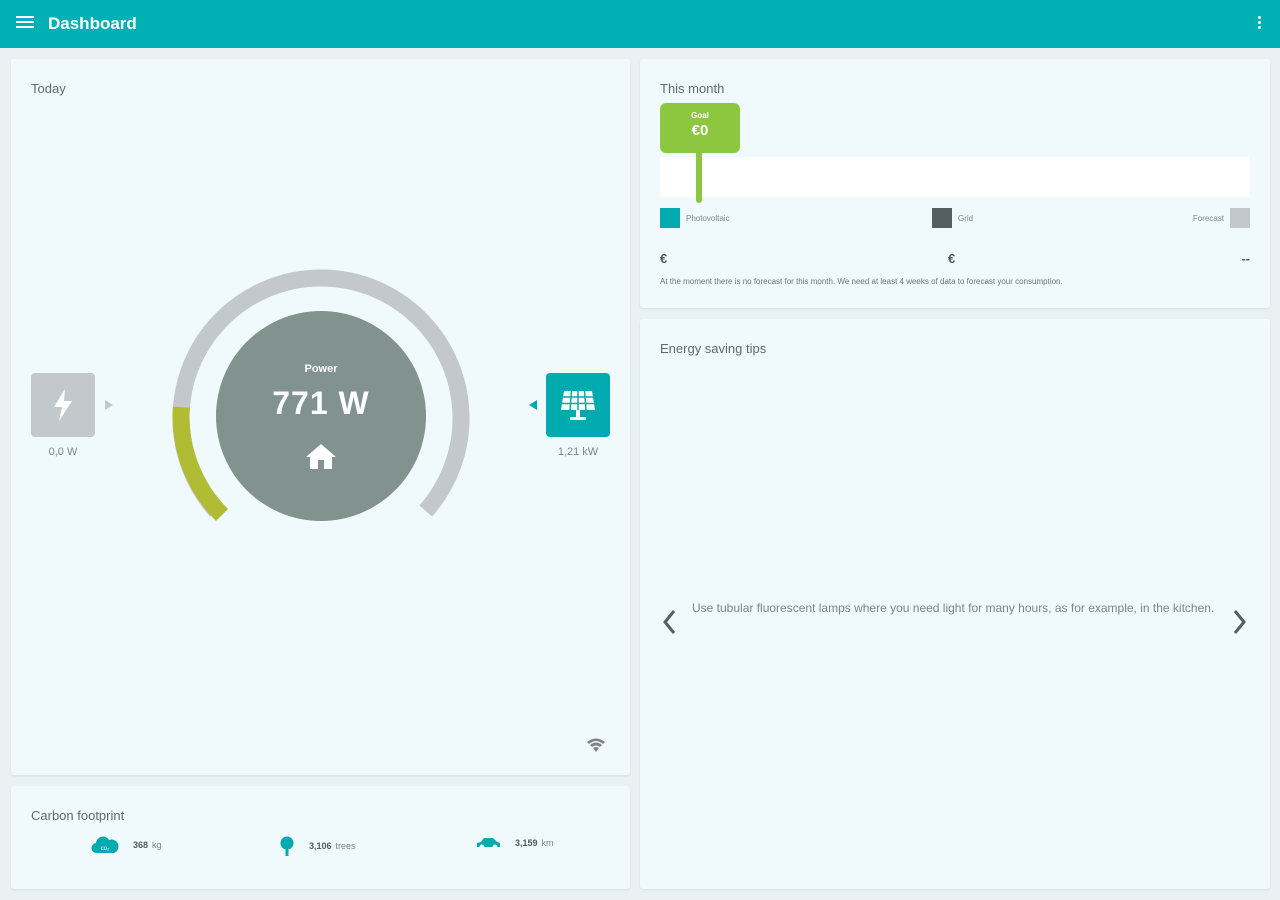 Image resolution: width=1280 pixels, height=900 pixels. I want to click on today-title: Today, so click(48, 88).